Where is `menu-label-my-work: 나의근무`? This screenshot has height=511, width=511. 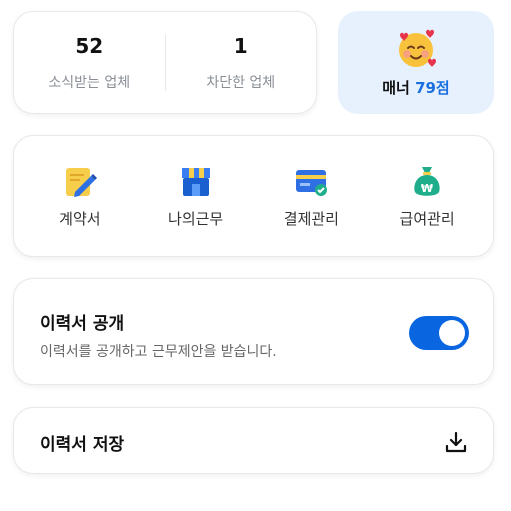
menu-label-my-work: 나의근무 is located at coordinates (196, 218).